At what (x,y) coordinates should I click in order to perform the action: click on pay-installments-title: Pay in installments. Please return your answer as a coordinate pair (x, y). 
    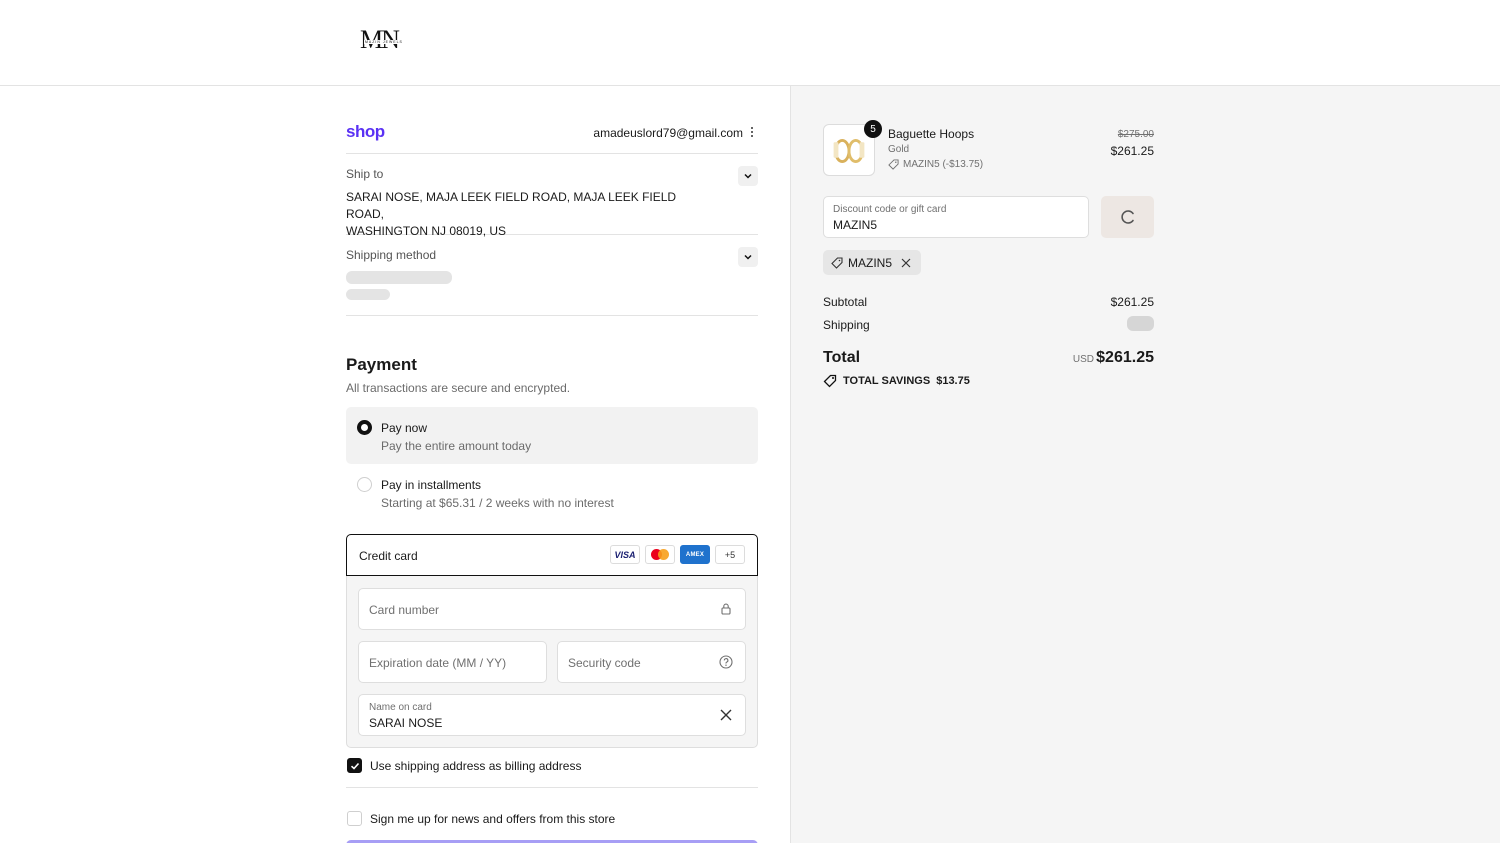
    Looking at the image, I should click on (431, 485).